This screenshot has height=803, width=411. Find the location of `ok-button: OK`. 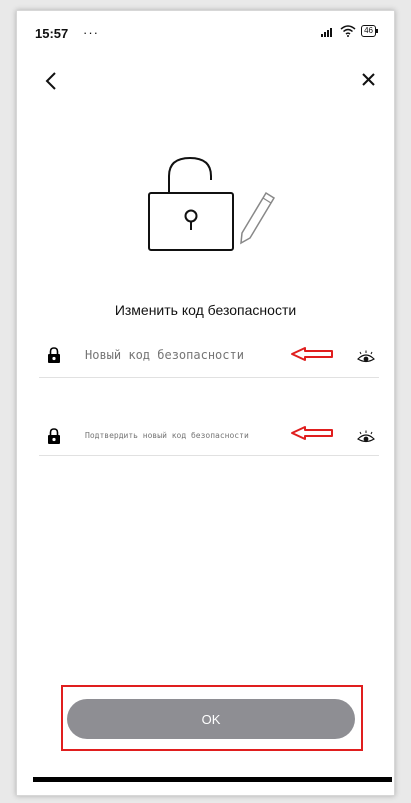

ok-button: OK is located at coordinates (211, 719).